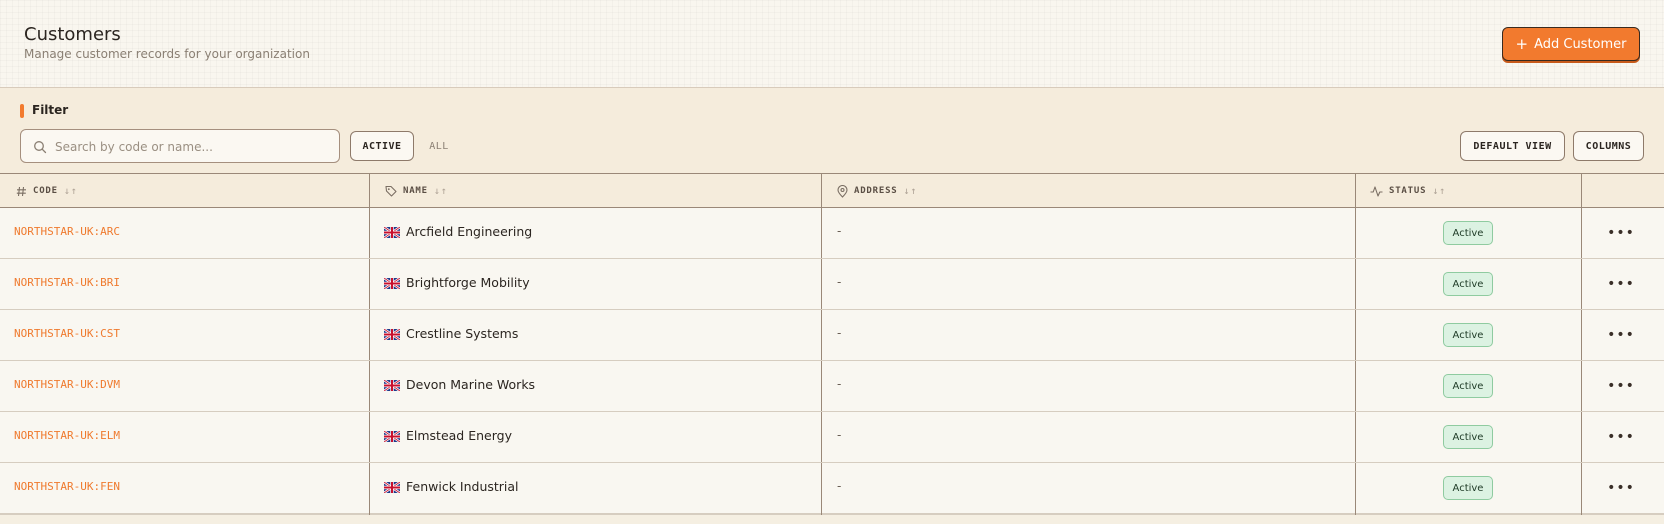 Image resolution: width=1664 pixels, height=524 pixels. Describe the element at coordinates (391, 191) in the screenshot. I see `tag-icon` at that location.